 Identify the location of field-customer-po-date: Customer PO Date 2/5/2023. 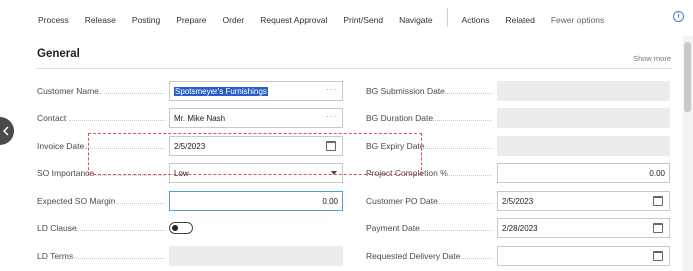
(518, 201).